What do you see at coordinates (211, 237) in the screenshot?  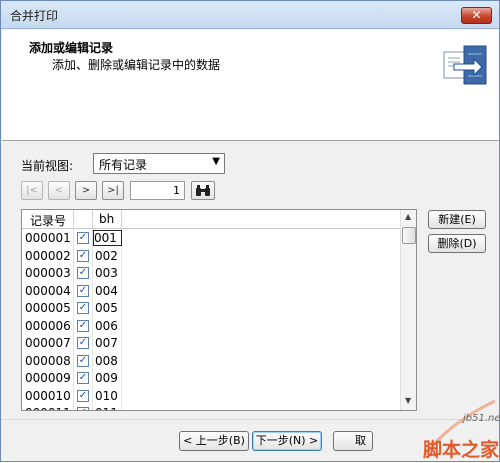 I see `table-row: 000001 ✓ 001` at bounding box center [211, 237].